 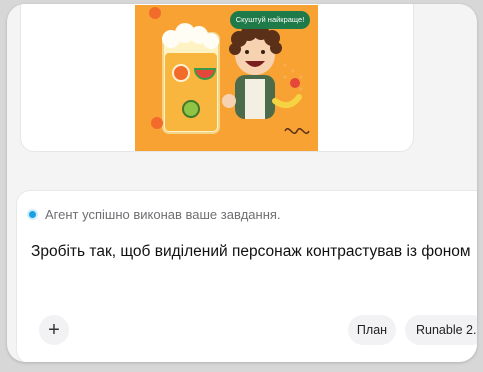 I want to click on plus-icon: +, so click(x=54, y=329).